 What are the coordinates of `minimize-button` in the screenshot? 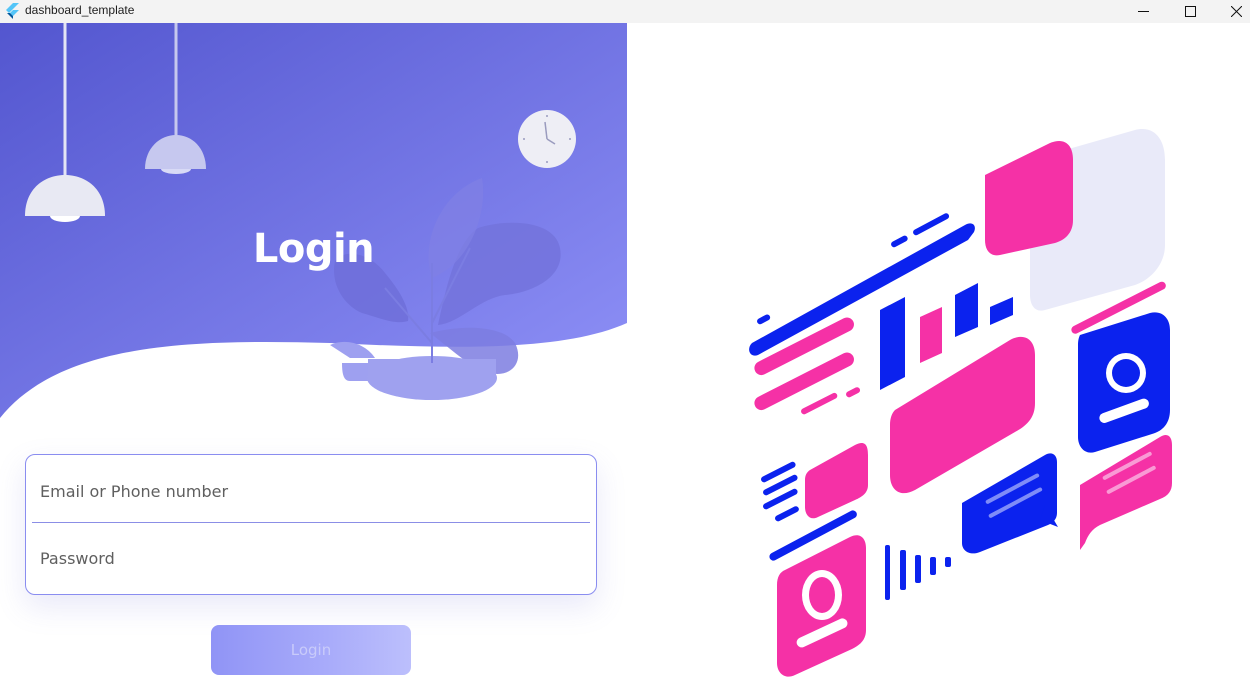 It's located at (1143, 11).